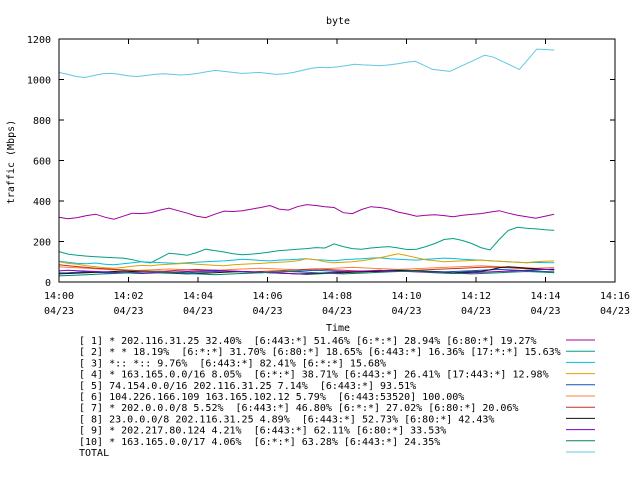  I want to click on y-tick-label: 200, so click(42, 243).